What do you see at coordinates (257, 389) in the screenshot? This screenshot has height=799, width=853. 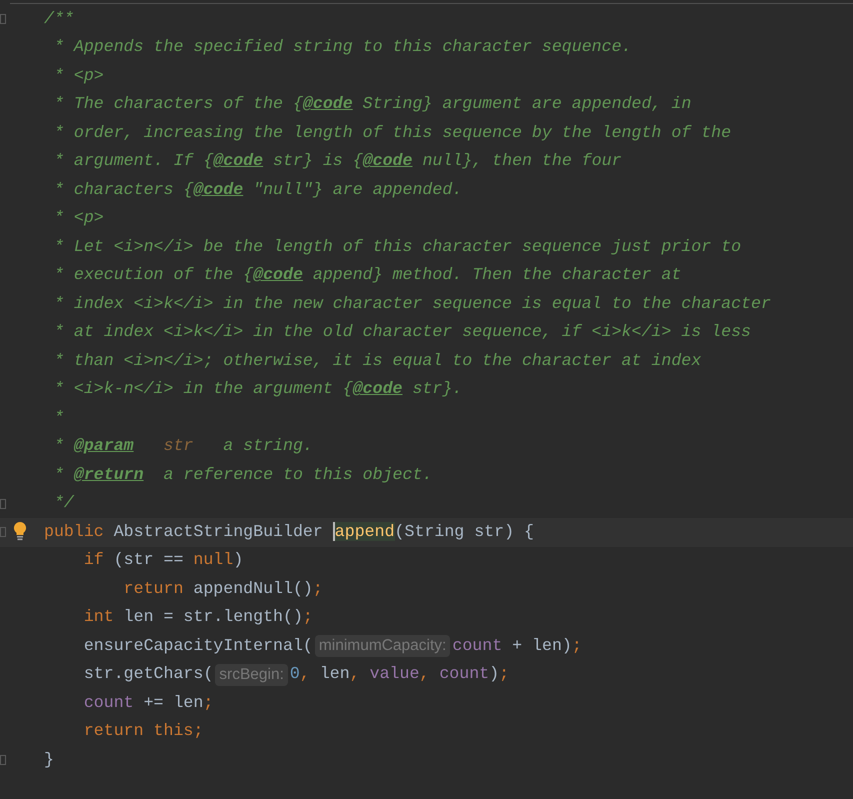 I see `doc-comment: * <i>k-n</i> in the argument {@code str}.` at bounding box center [257, 389].